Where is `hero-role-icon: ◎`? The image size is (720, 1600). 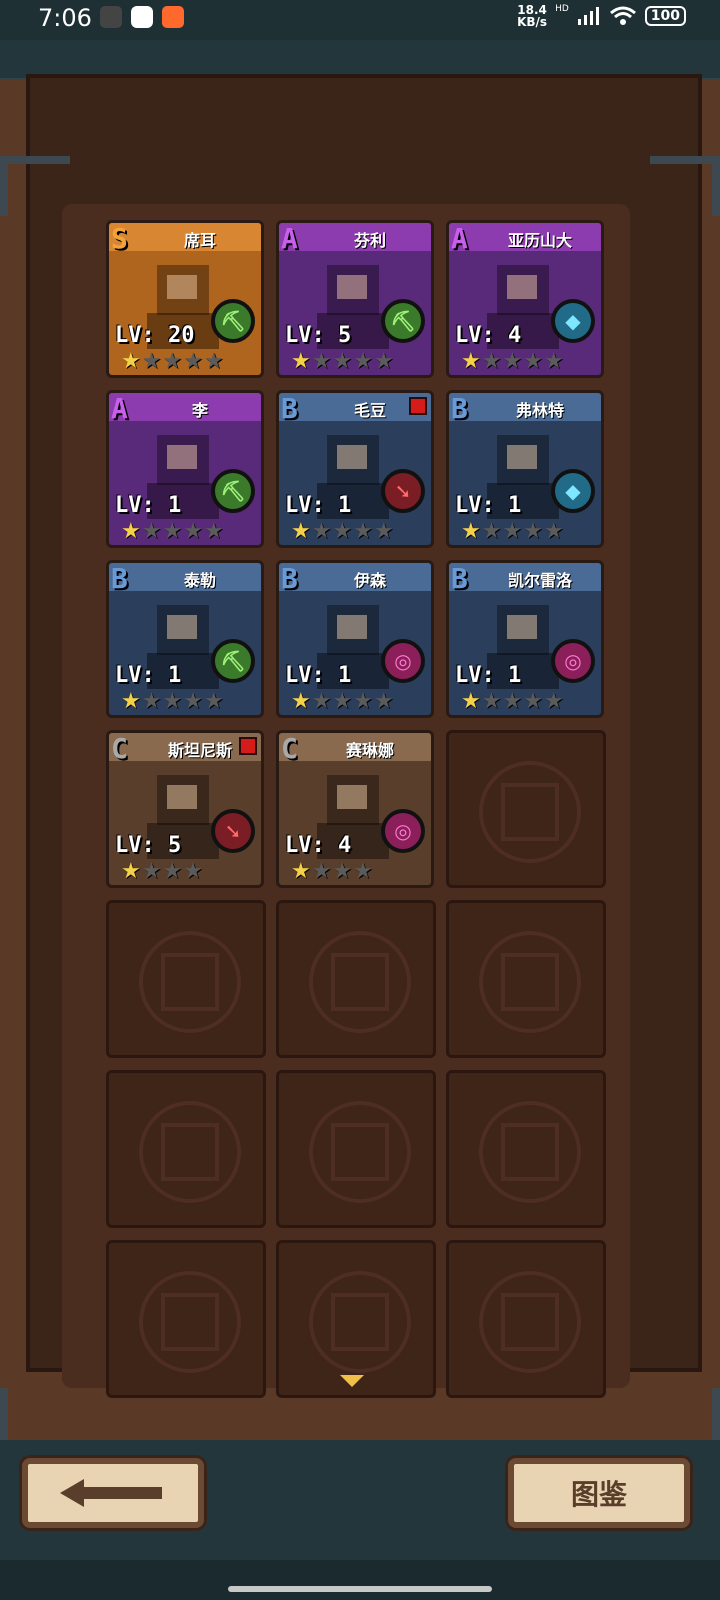
hero-role-icon: ◎ is located at coordinates (573, 661).